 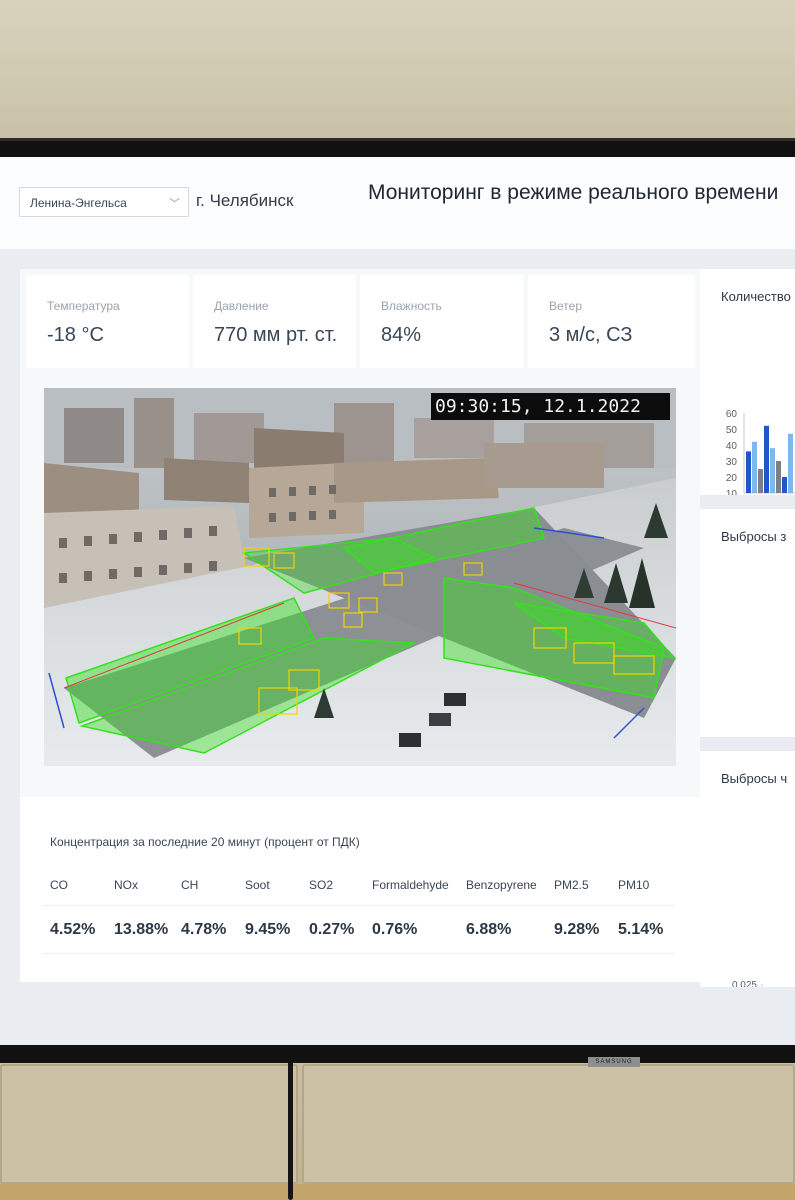 What do you see at coordinates (410, 885) in the screenshot?
I see `column-header: Formaldehyde` at bounding box center [410, 885].